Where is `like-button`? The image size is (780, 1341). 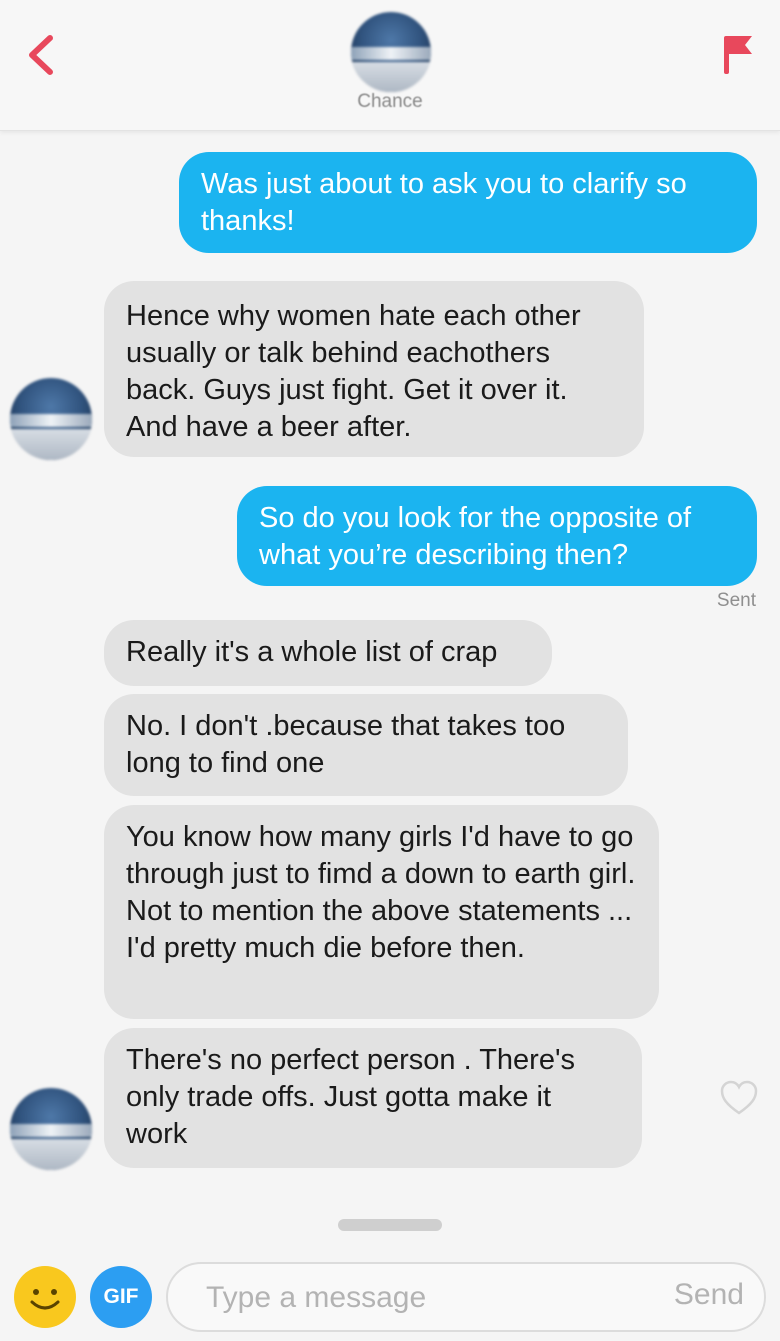
like-button is located at coordinates (739, 1098).